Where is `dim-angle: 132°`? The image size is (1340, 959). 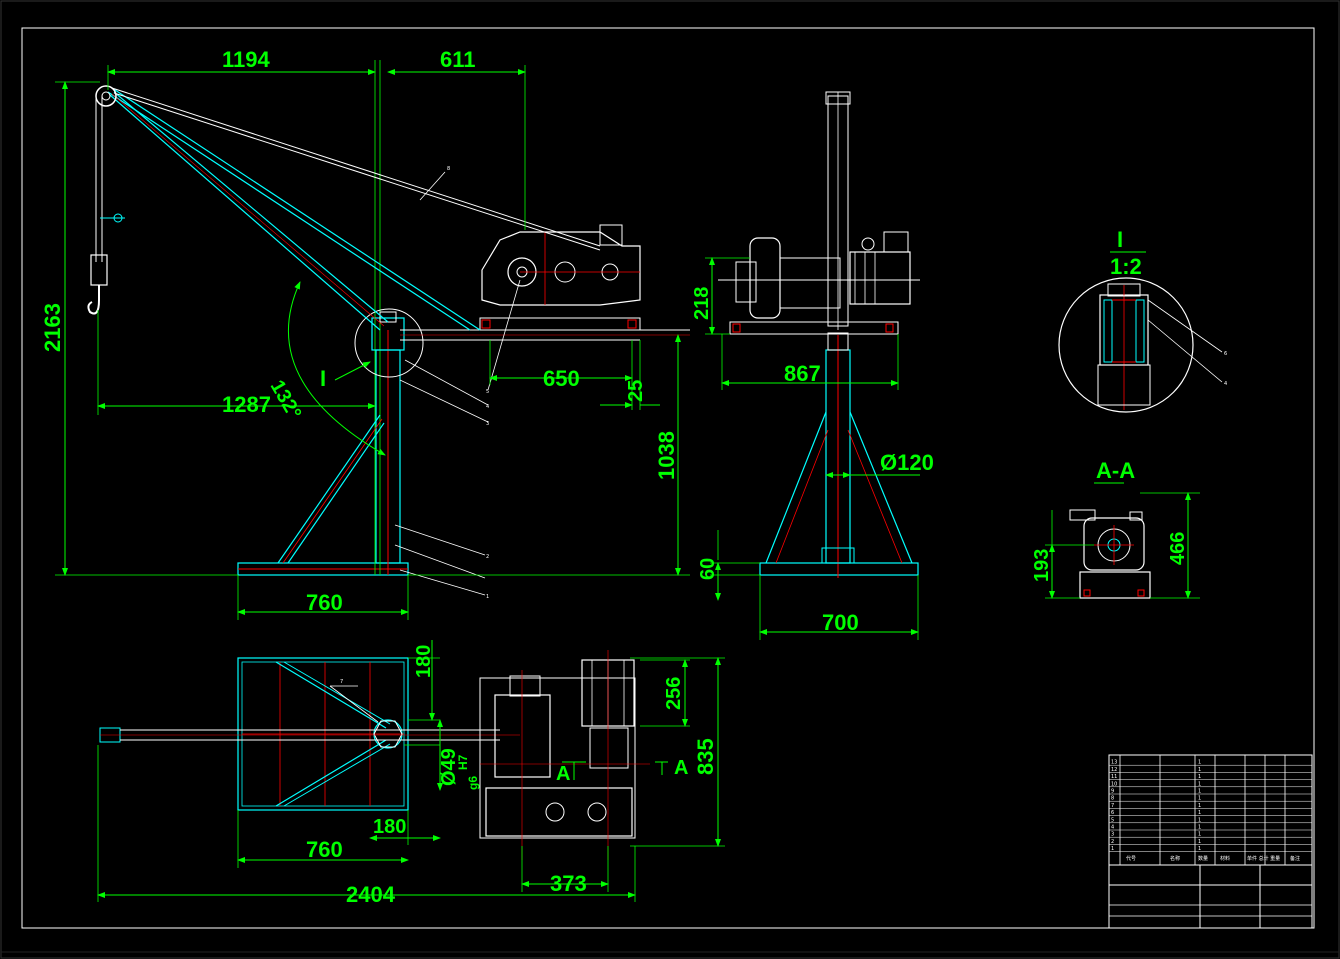
dim-angle: 132° is located at coordinates (286, 400).